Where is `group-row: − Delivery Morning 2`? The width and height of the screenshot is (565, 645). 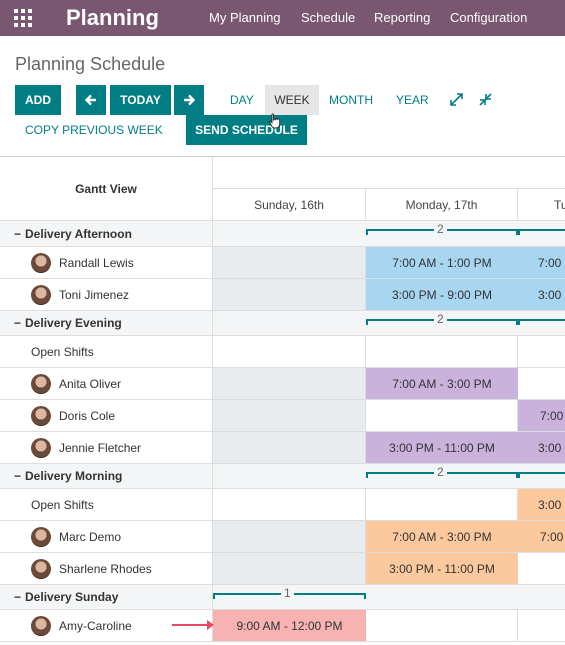 group-row: − Delivery Morning 2 is located at coordinates (282, 476).